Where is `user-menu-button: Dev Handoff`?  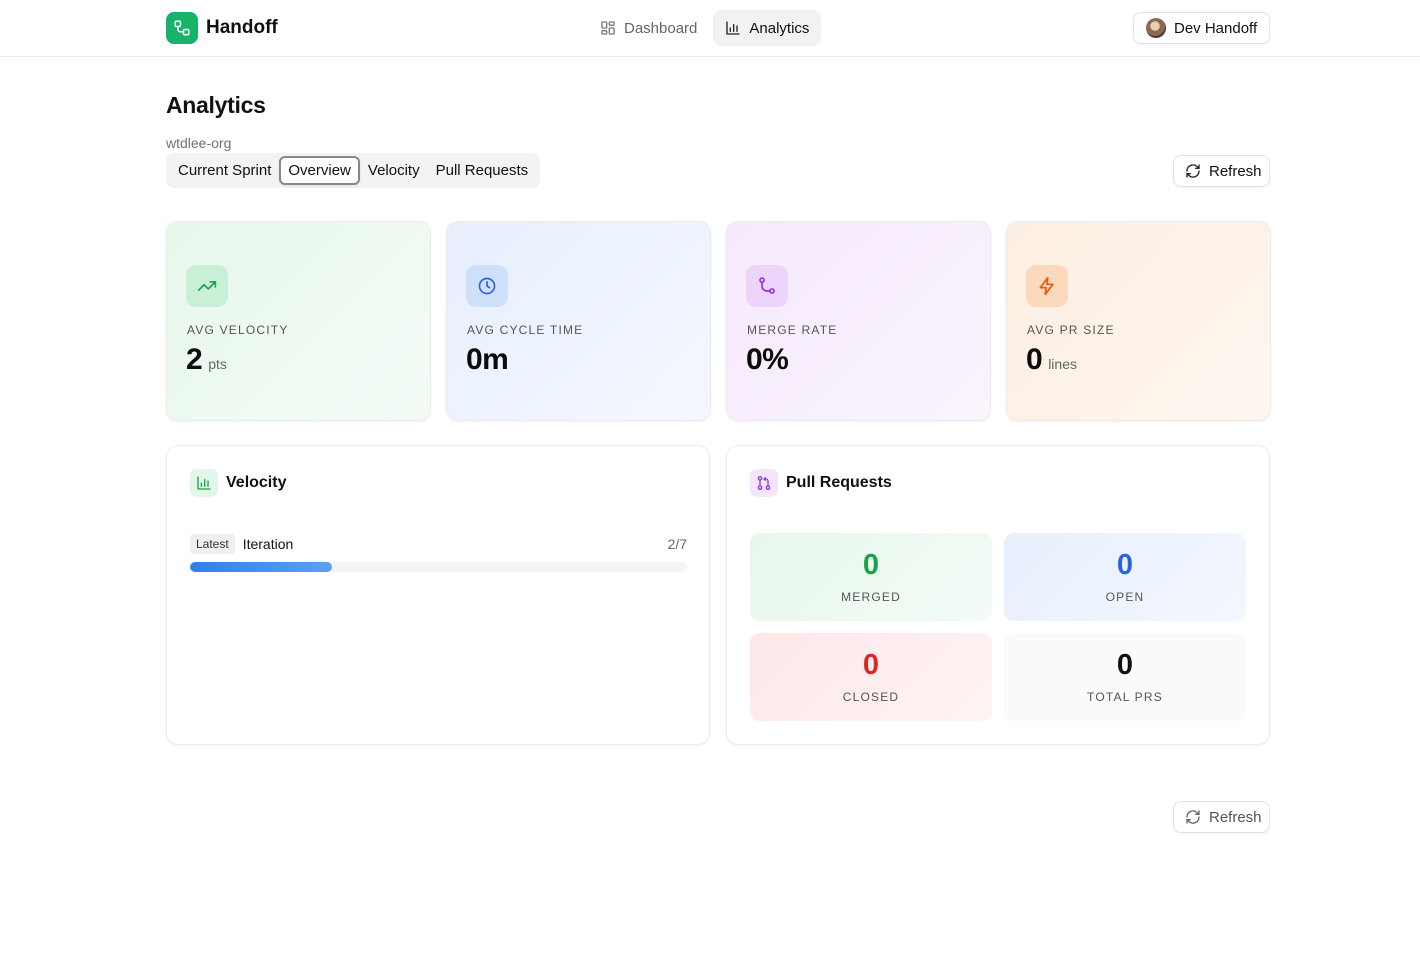 user-menu-button: Dev Handoff is located at coordinates (1201, 28).